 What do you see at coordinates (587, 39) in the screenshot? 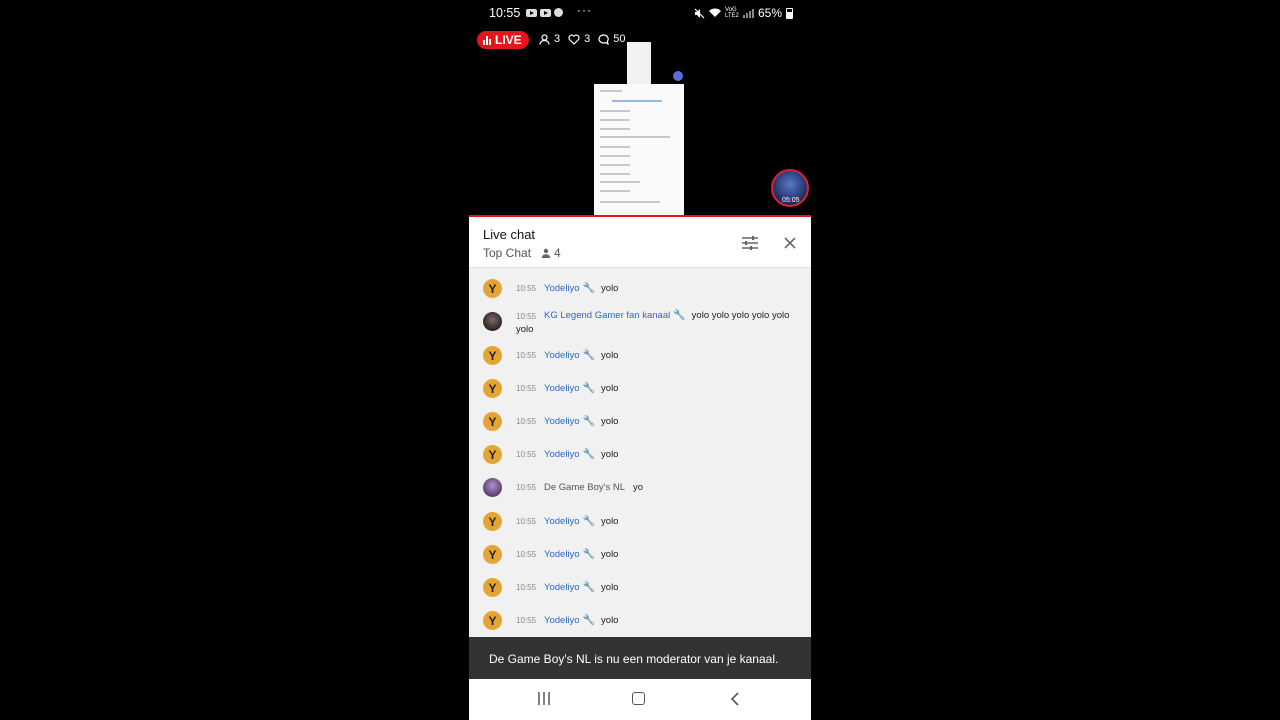
I see `likes-count: 3` at bounding box center [587, 39].